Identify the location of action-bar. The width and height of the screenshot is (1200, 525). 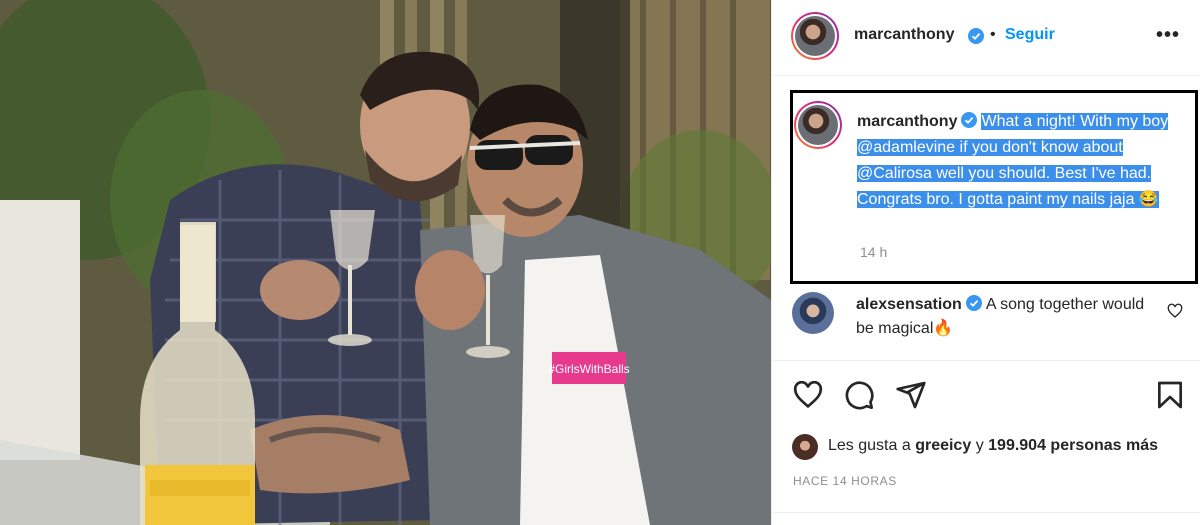
(986, 395).